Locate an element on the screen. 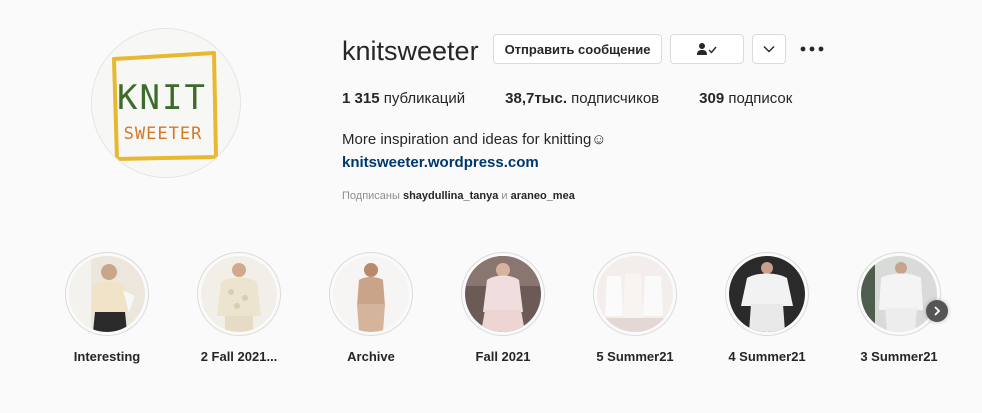 The image size is (982, 413). followers-stat: 38,7тыс. подписчиков is located at coordinates (582, 98).